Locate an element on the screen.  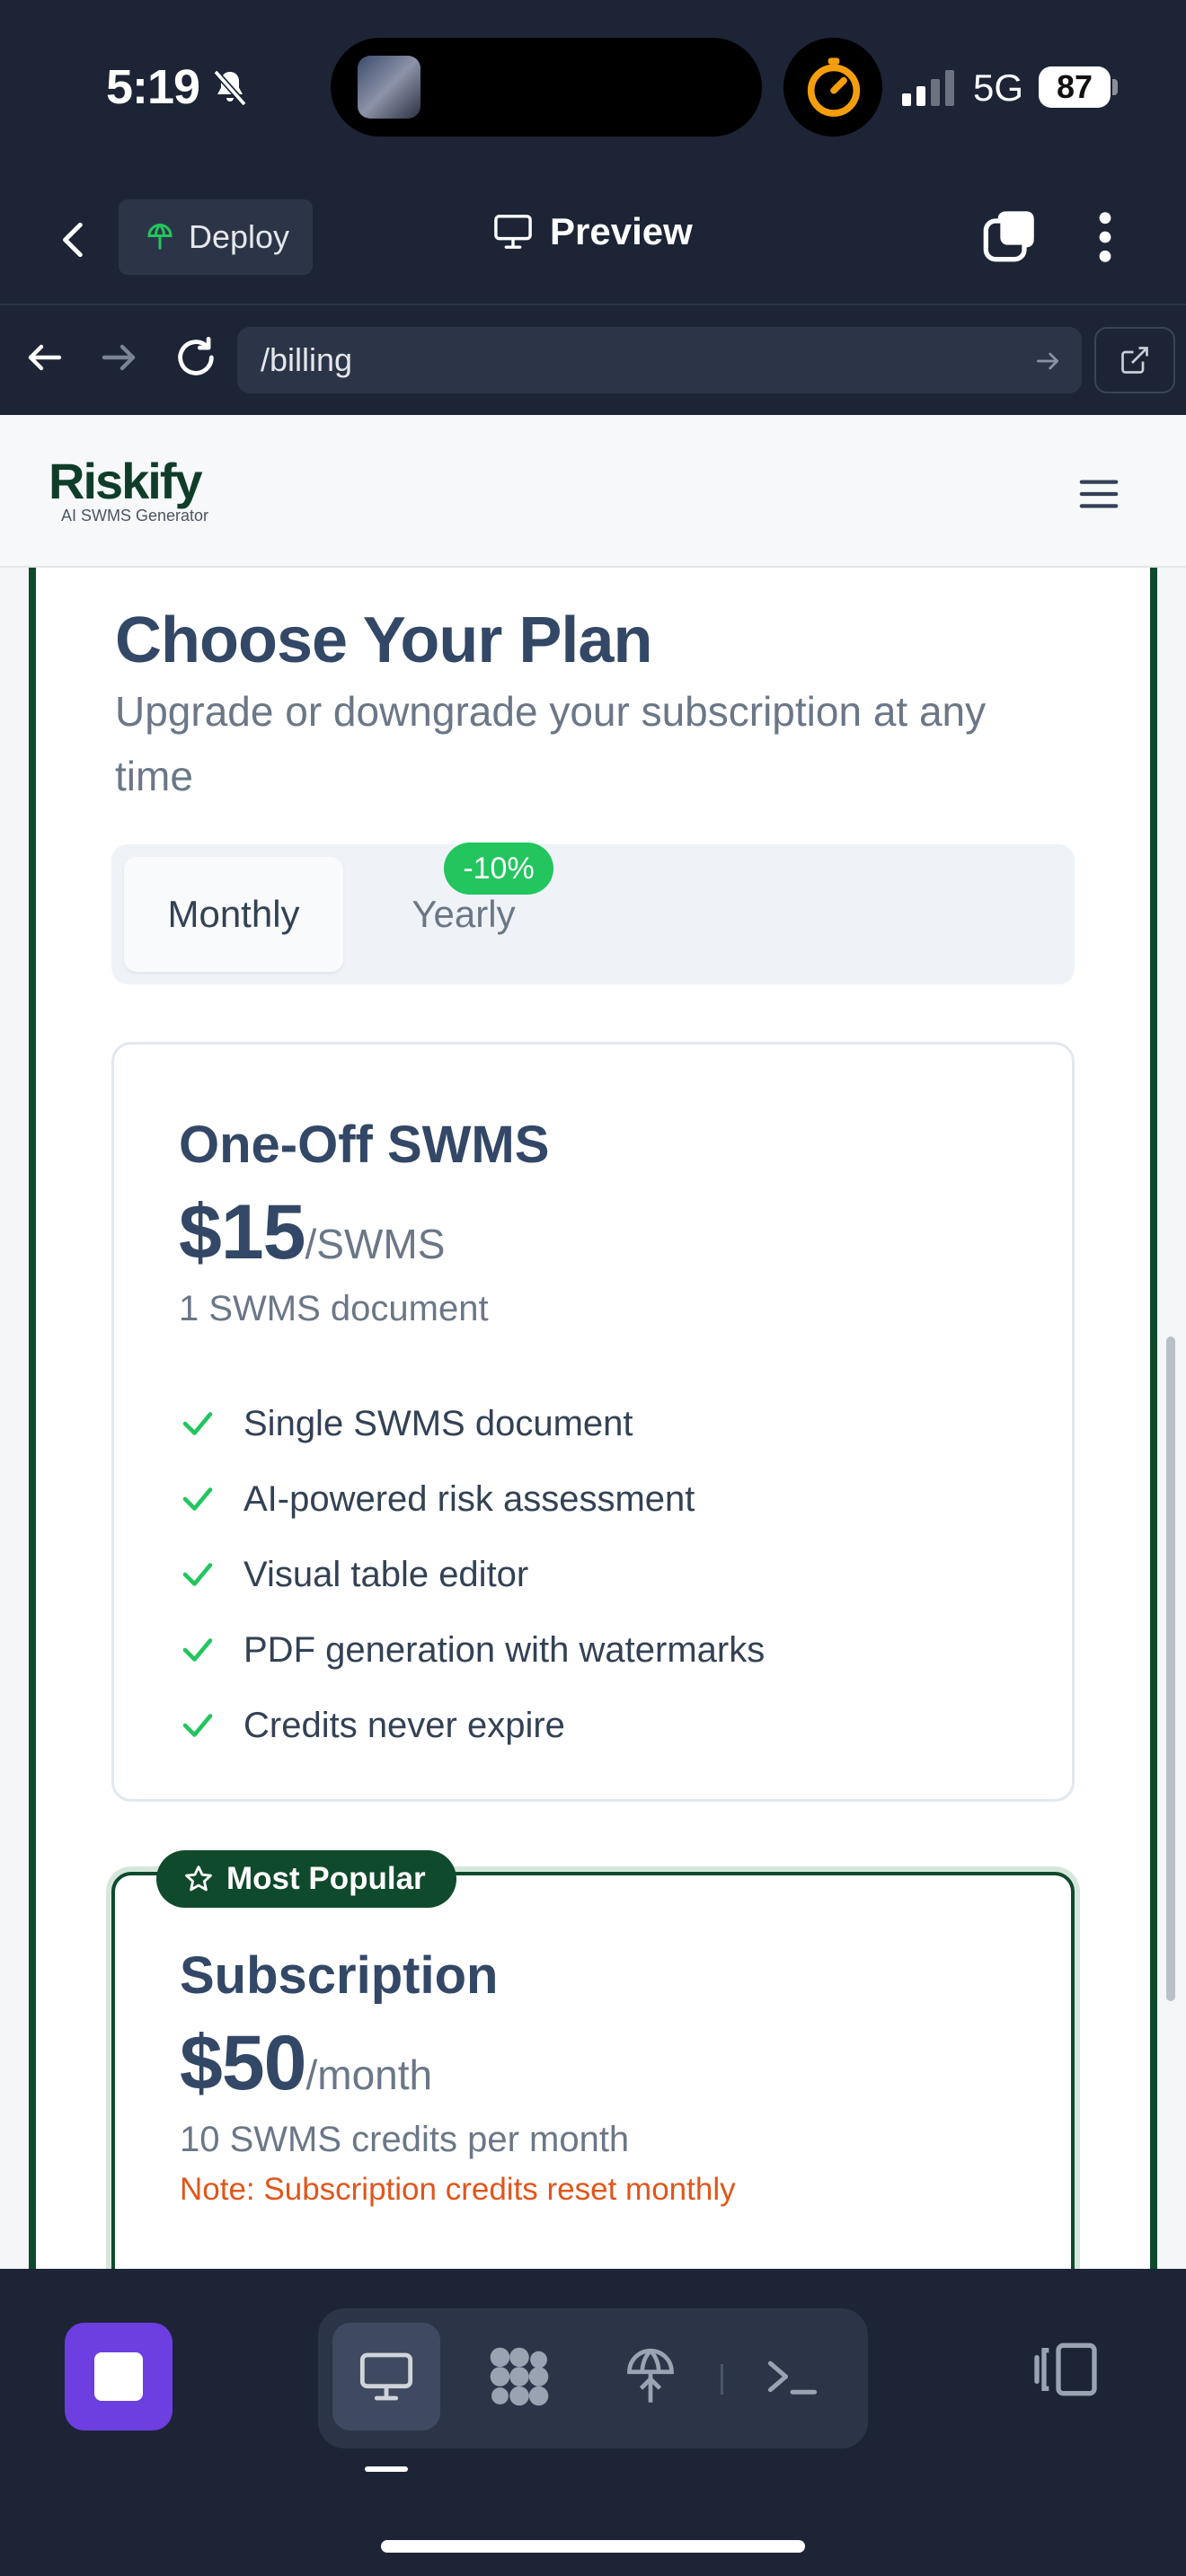
plan-name: Subscription is located at coordinates (339, 1975).